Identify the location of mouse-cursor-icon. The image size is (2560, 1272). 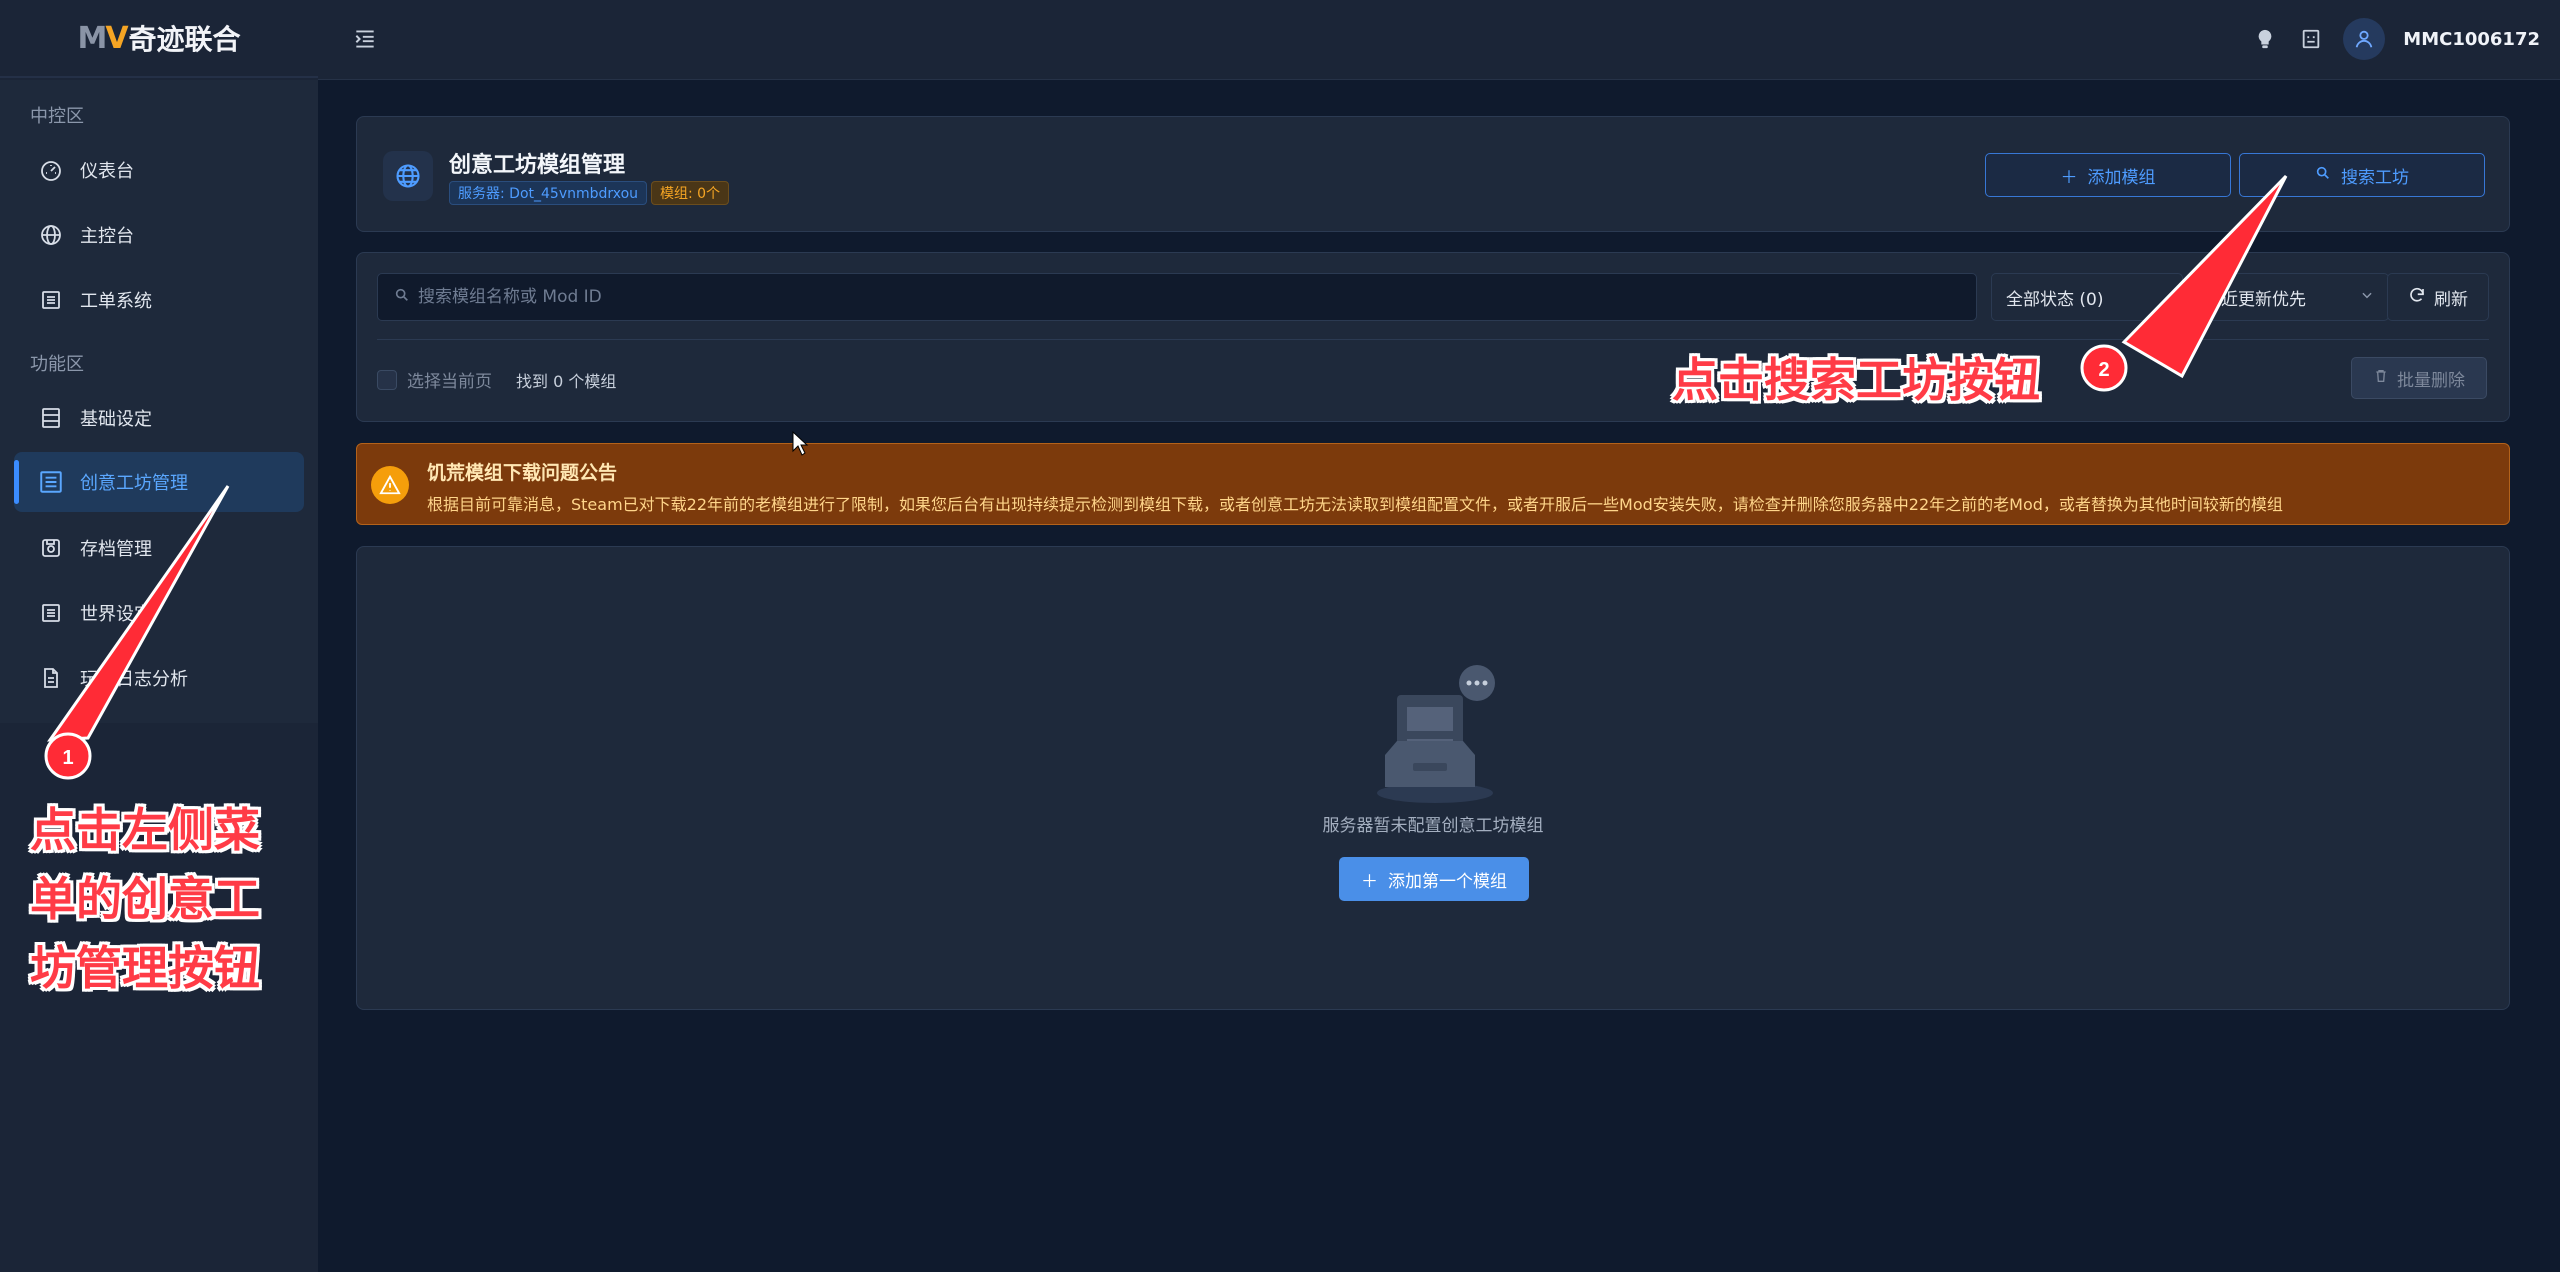
(800, 443).